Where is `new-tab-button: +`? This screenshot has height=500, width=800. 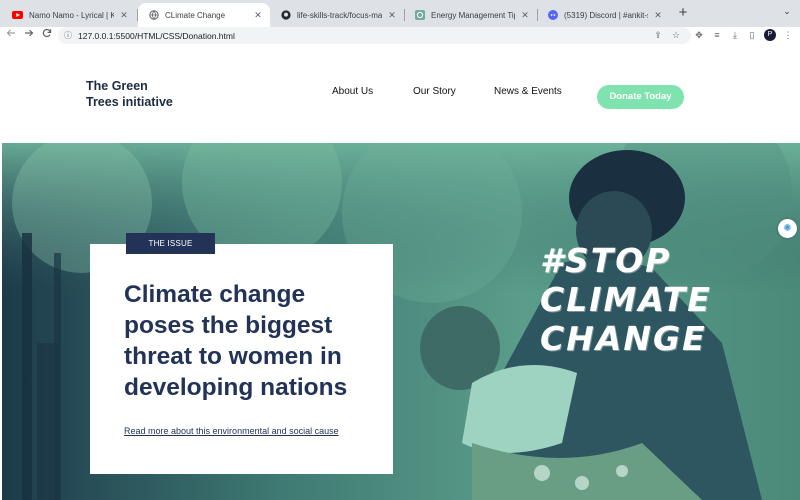
new-tab-button: + is located at coordinates (683, 13).